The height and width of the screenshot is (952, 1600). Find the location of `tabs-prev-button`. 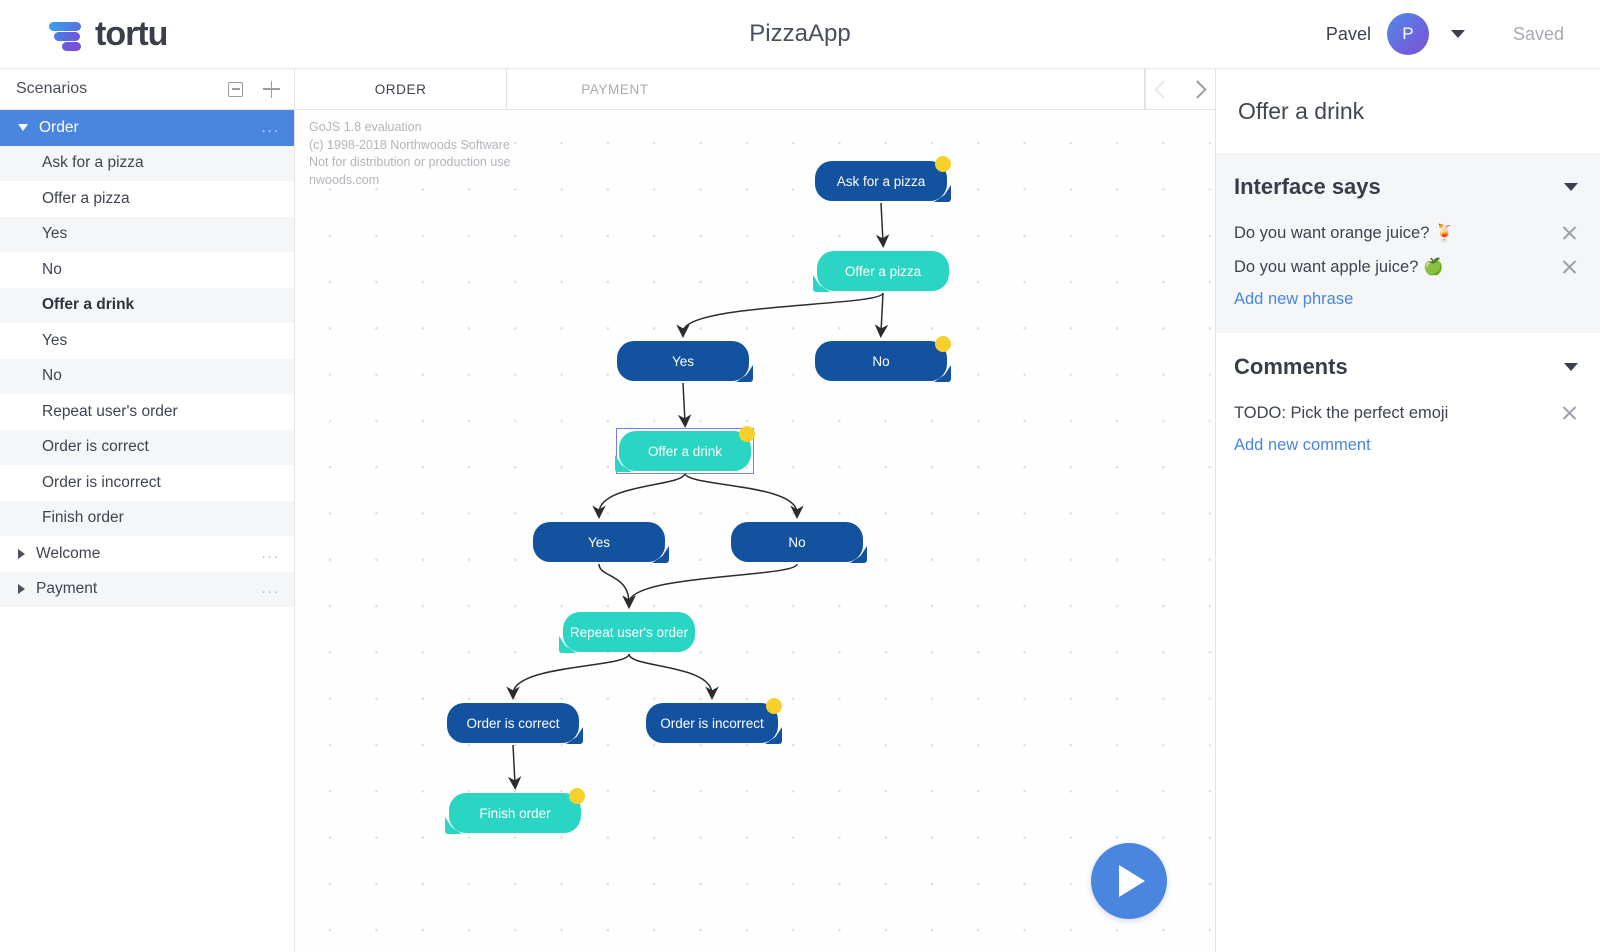

tabs-prev-button is located at coordinates (1162, 89).